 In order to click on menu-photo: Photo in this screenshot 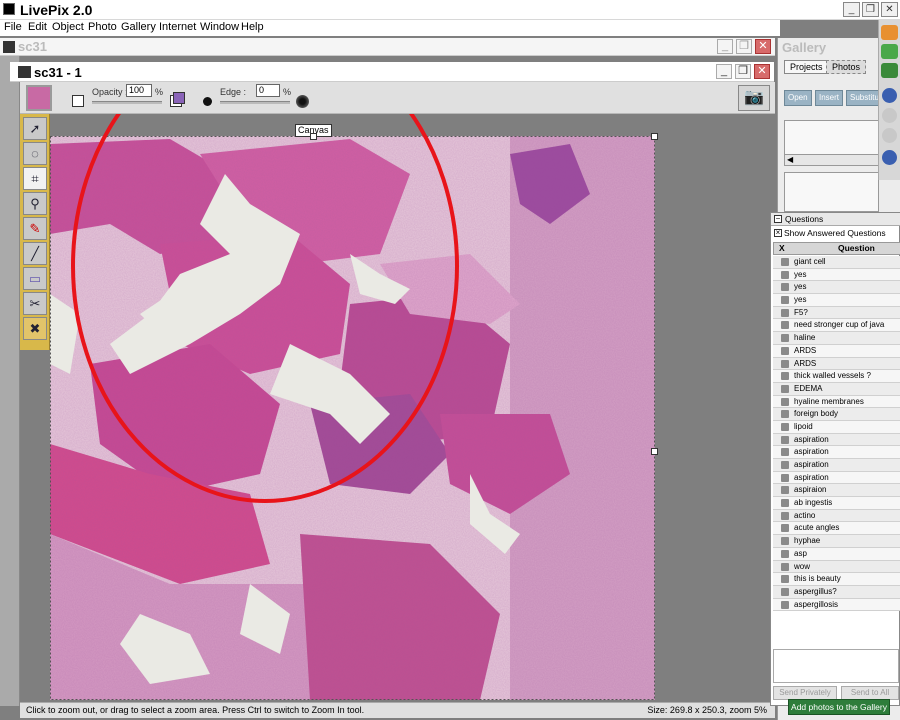, I will do `click(102, 27)`.